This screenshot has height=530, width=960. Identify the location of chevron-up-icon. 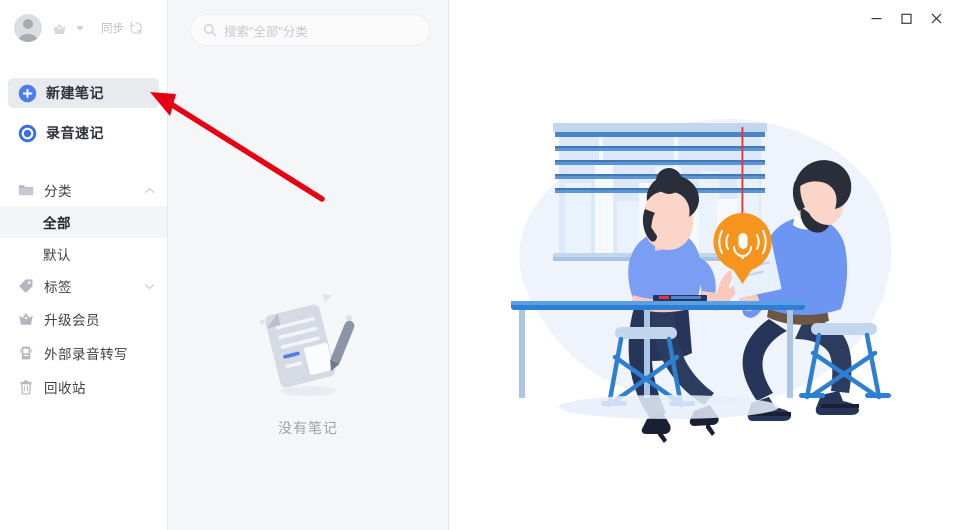
(149, 190).